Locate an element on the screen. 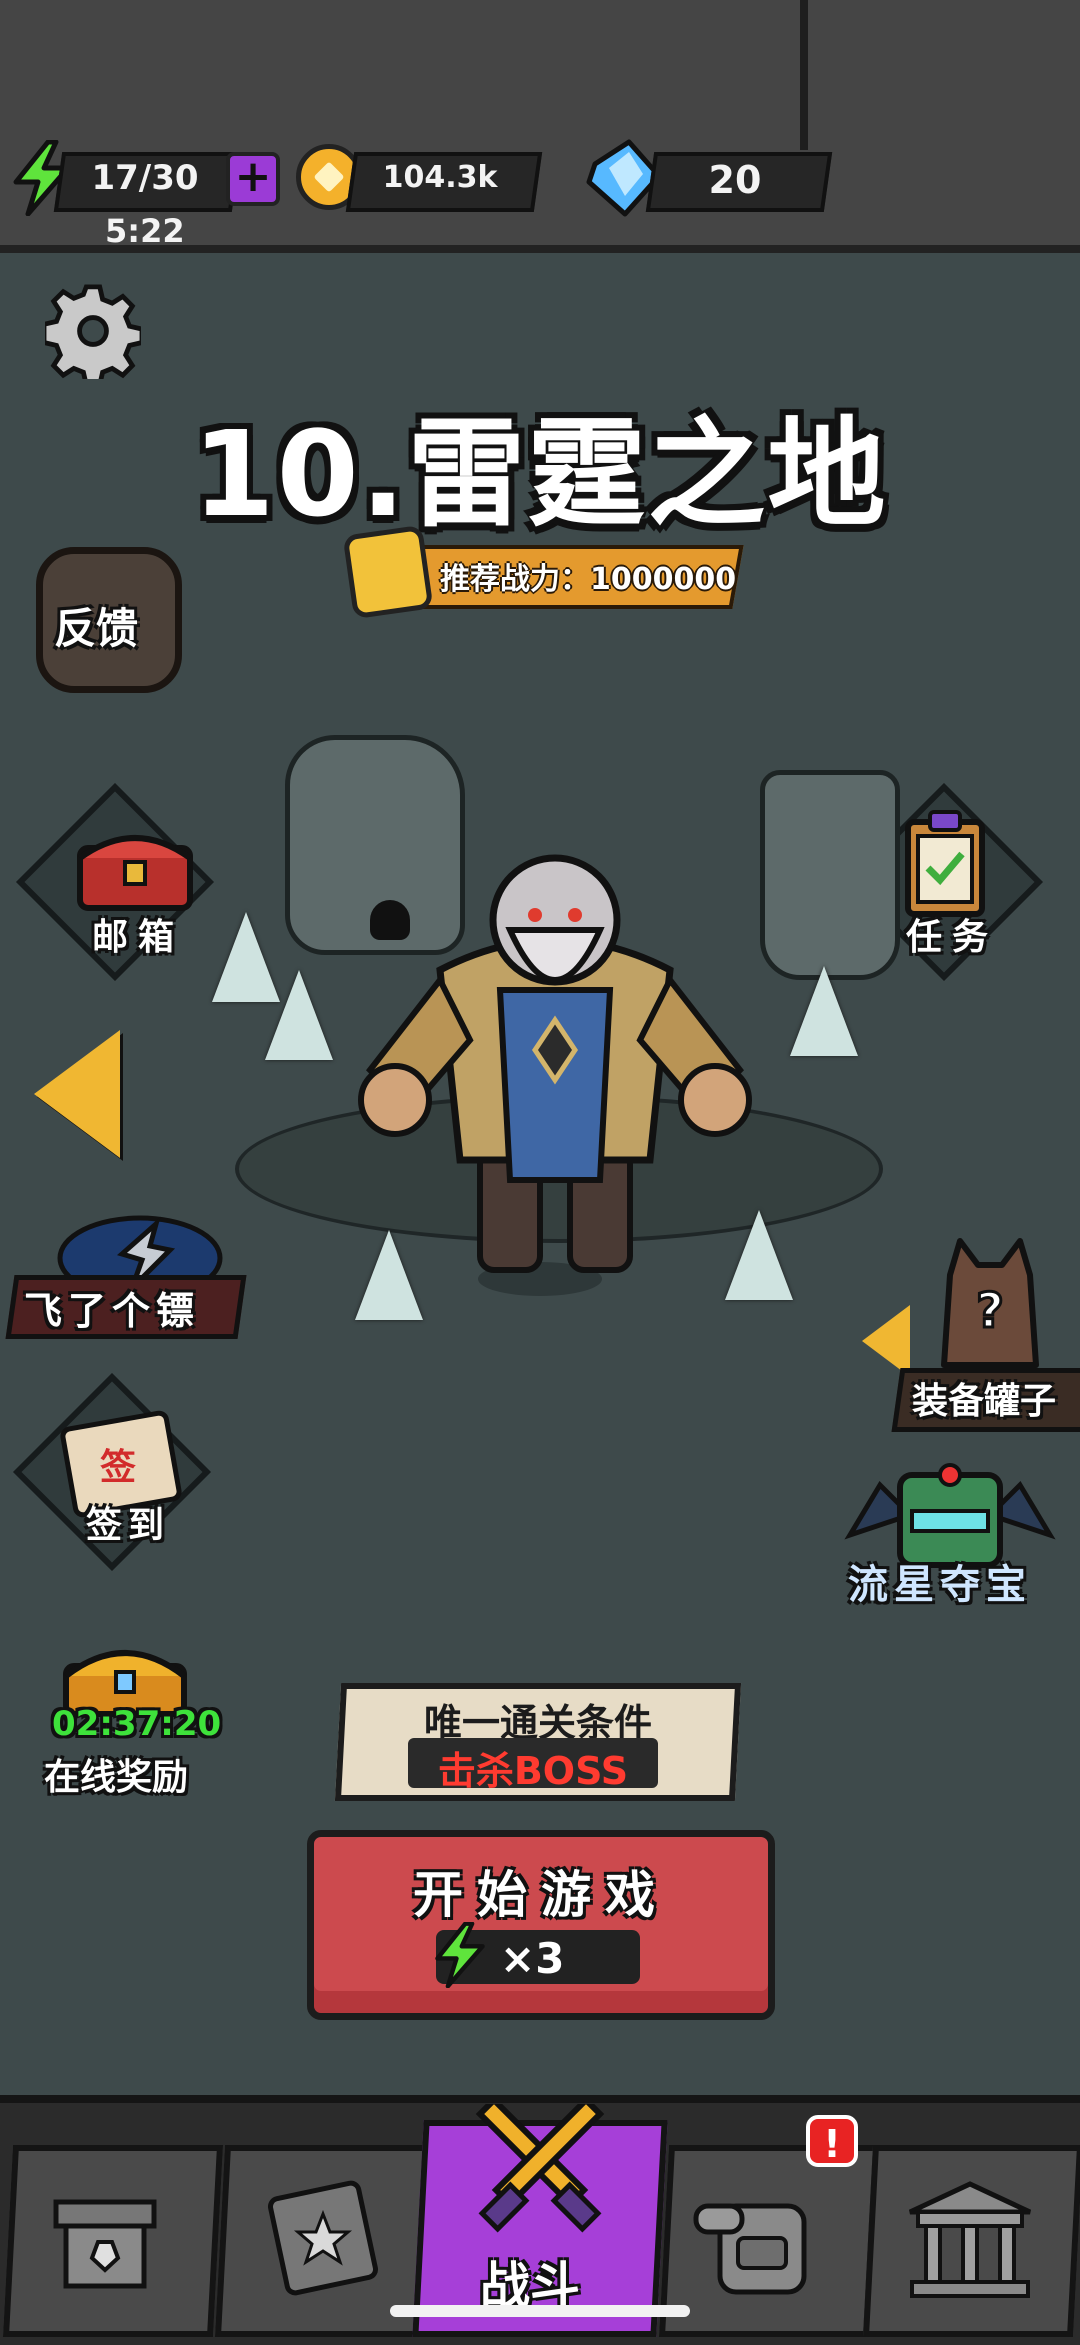  right-rock-statue is located at coordinates (830, 875).